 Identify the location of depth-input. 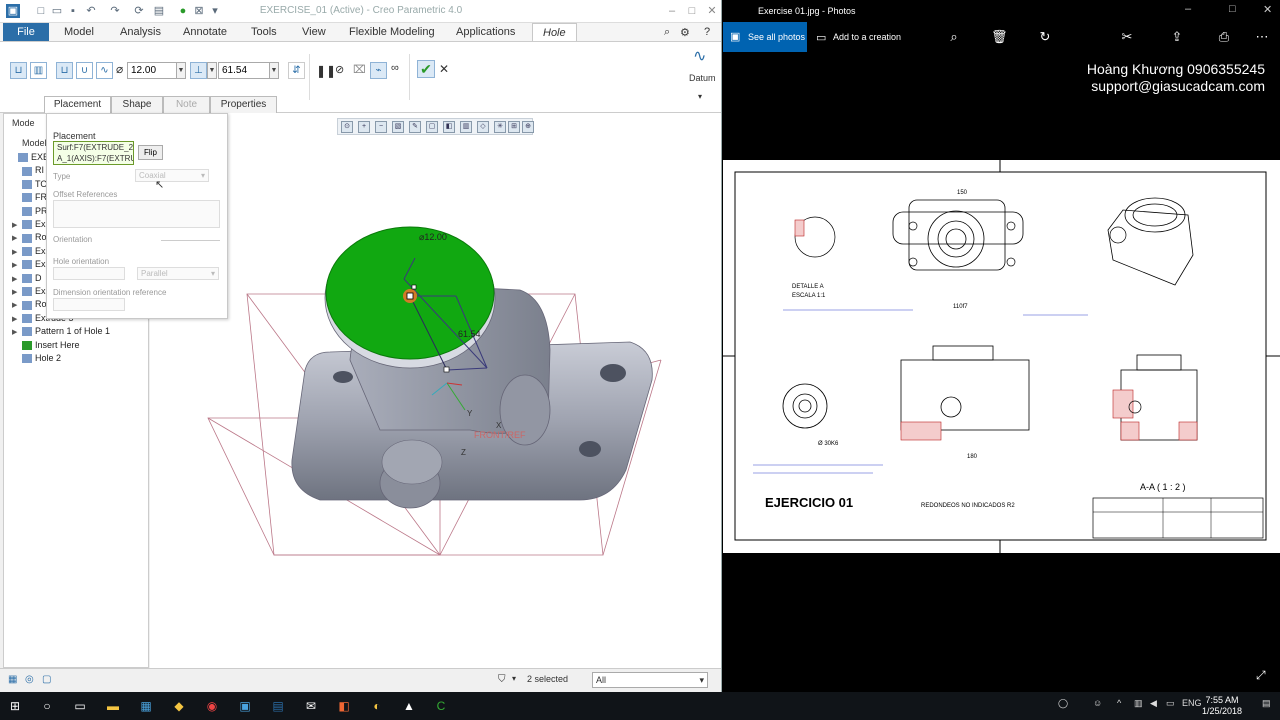
(244, 70).